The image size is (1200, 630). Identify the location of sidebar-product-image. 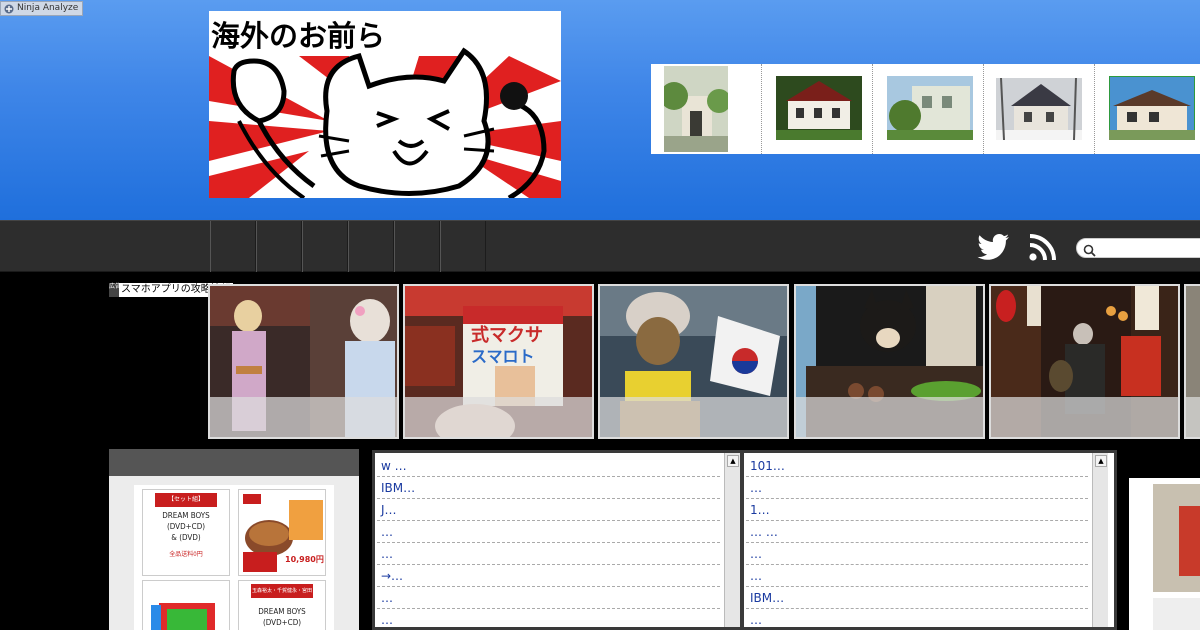
(1164, 554).